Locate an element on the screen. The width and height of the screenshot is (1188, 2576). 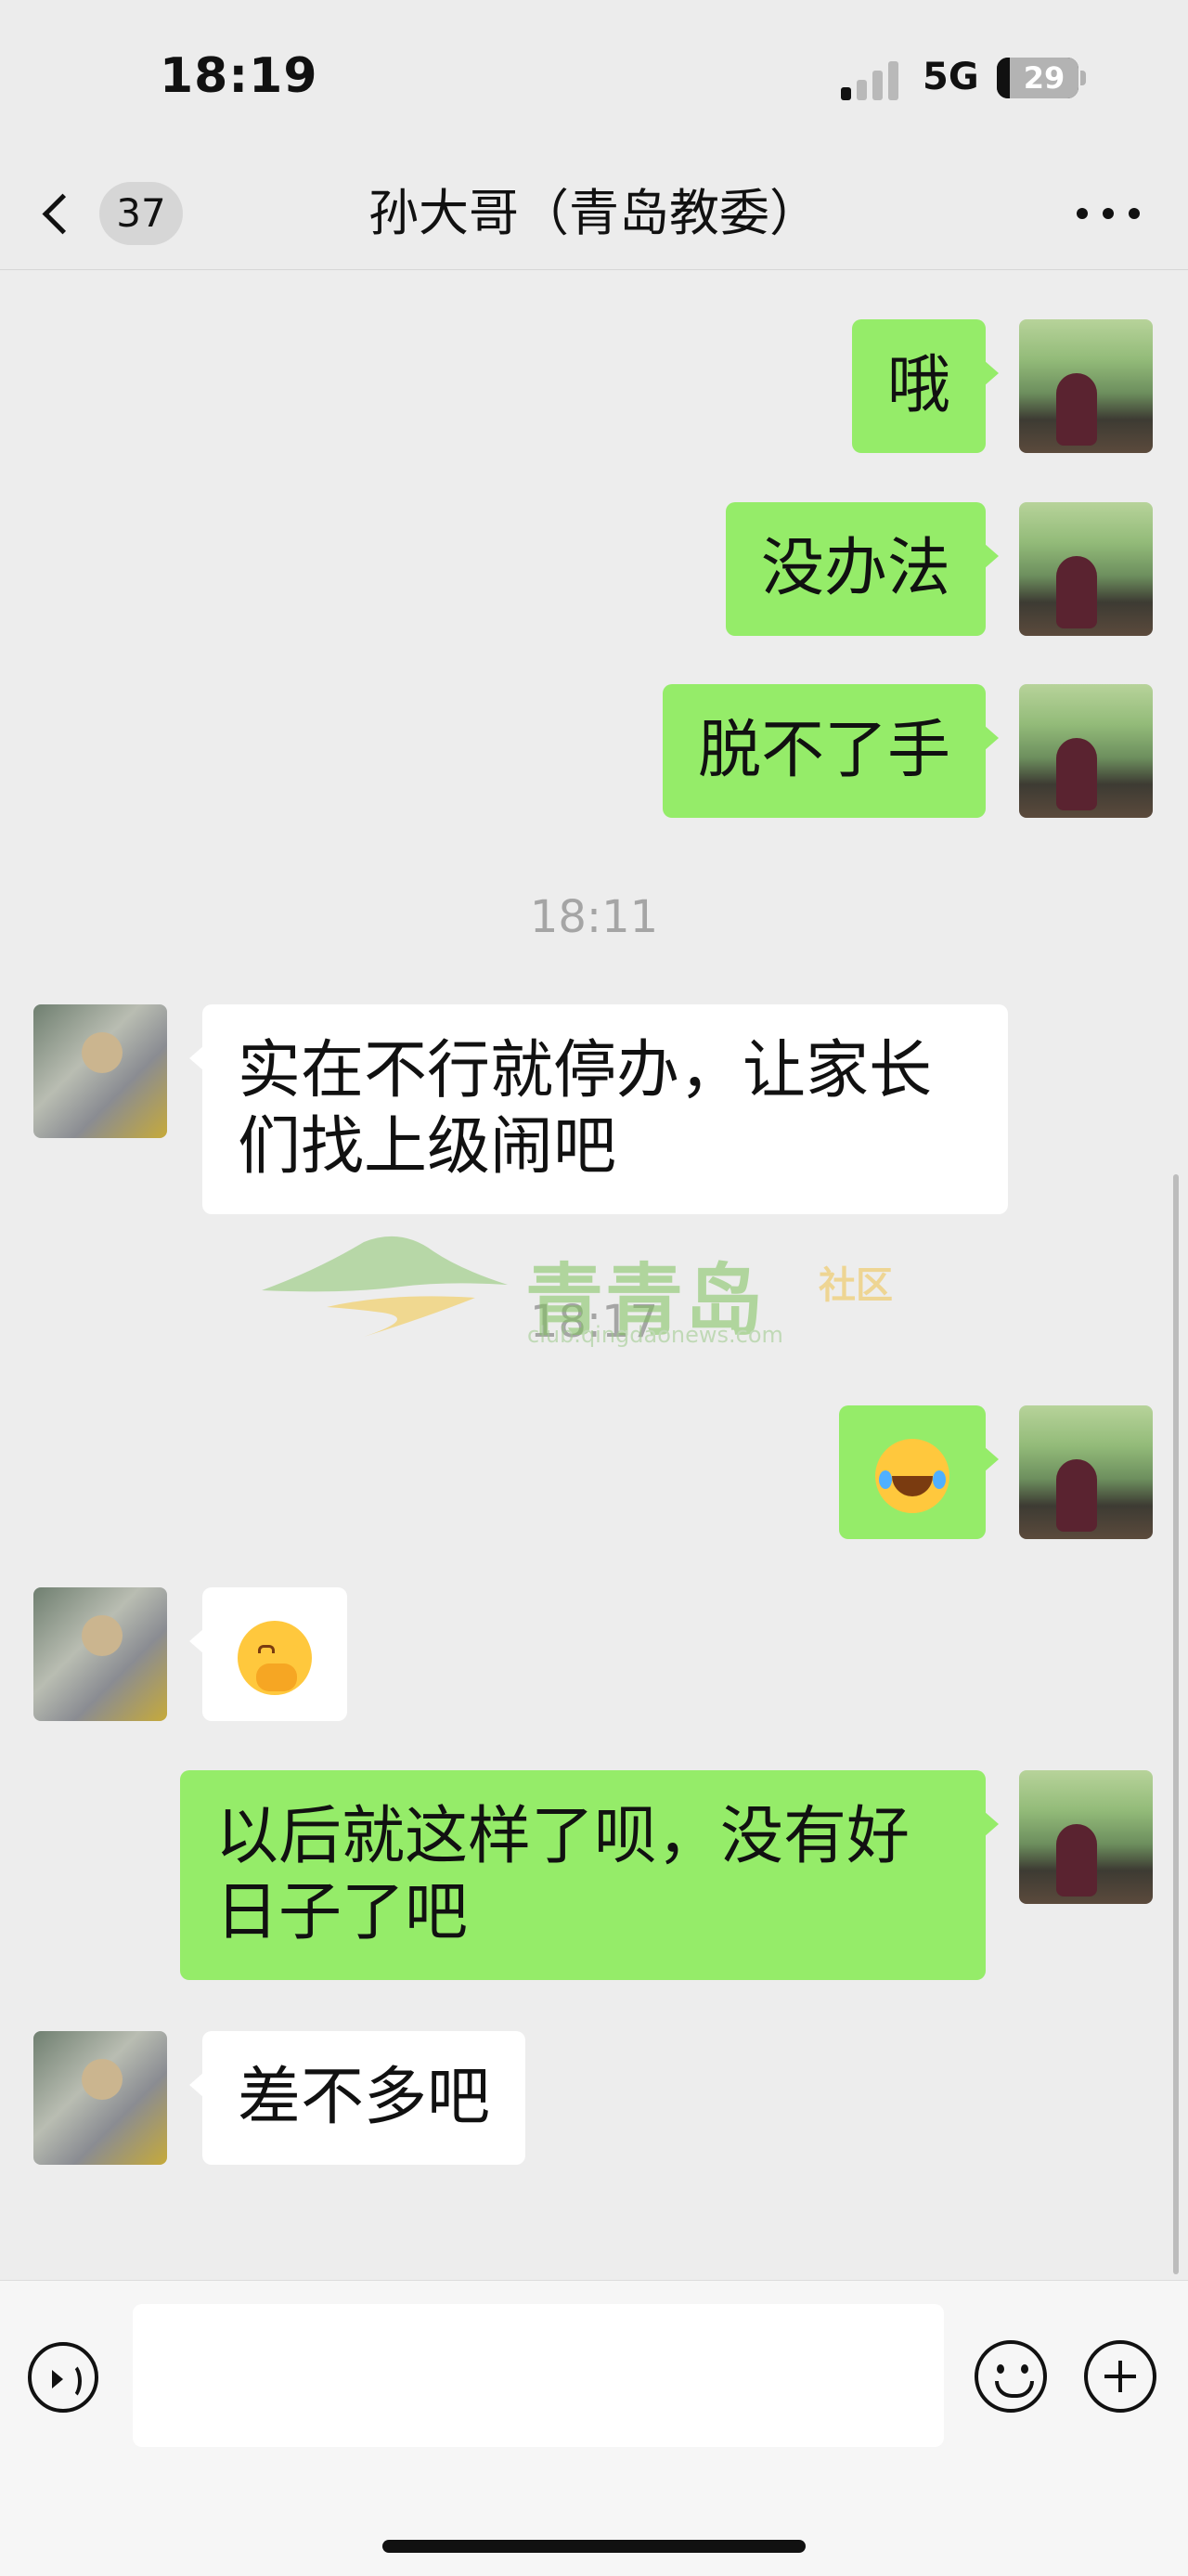
message-bubble-contact: 实在不行就停办，让家长们找上级闹吧 is located at coordinates (598, 1109).